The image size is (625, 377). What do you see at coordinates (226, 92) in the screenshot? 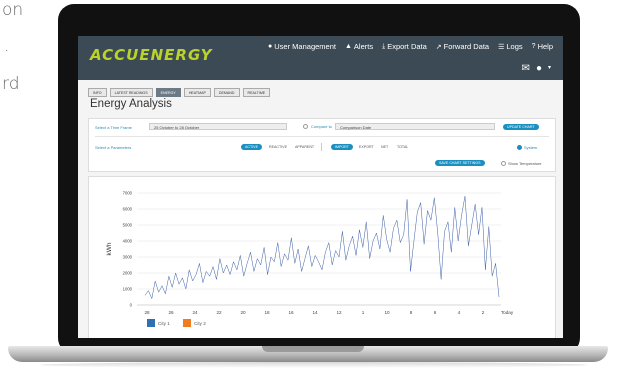
I see `tab-demand: DEMAND` at bounding box center [226, 92].